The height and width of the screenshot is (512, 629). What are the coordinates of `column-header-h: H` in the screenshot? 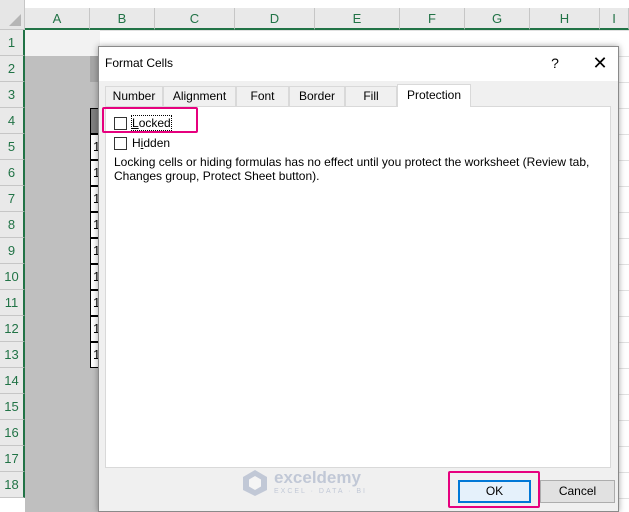 It's located at (565, 19).